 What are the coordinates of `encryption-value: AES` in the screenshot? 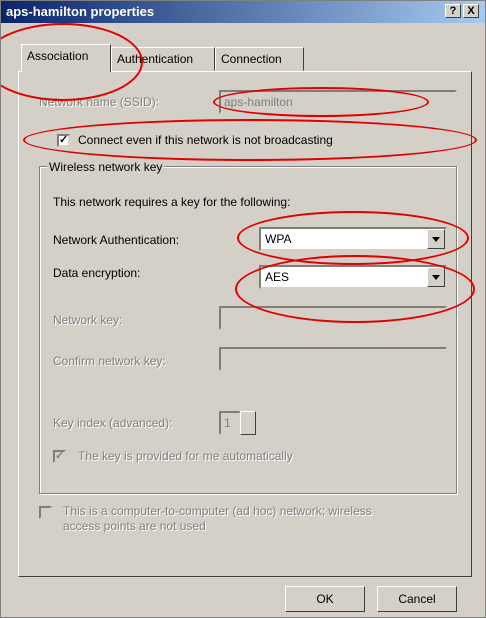 It's located at (277, 277).